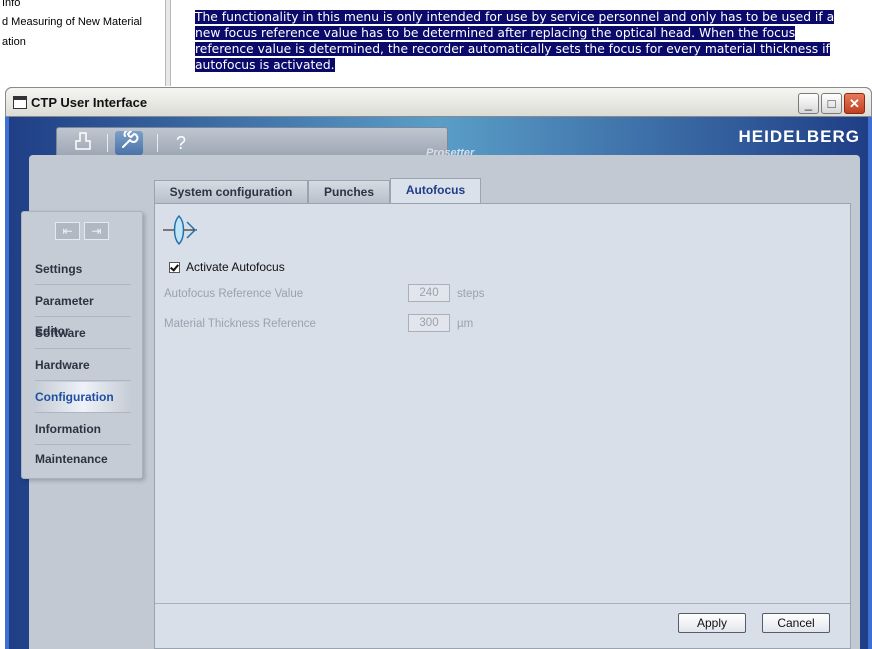 The height and width of the screenshot is (649, 872). What do you see at coordinates (234, 294) in the screenshot?
I see `reference-value-label: Autofocus Reference Value` at bounding box center [234, 294].